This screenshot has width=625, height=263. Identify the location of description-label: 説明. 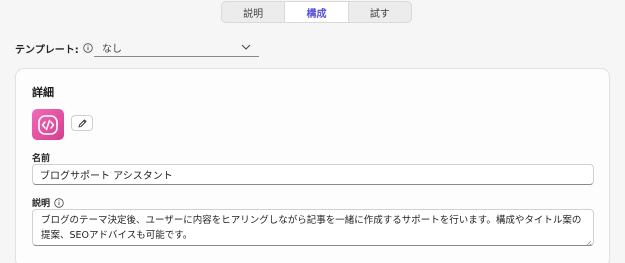
(48, 202).